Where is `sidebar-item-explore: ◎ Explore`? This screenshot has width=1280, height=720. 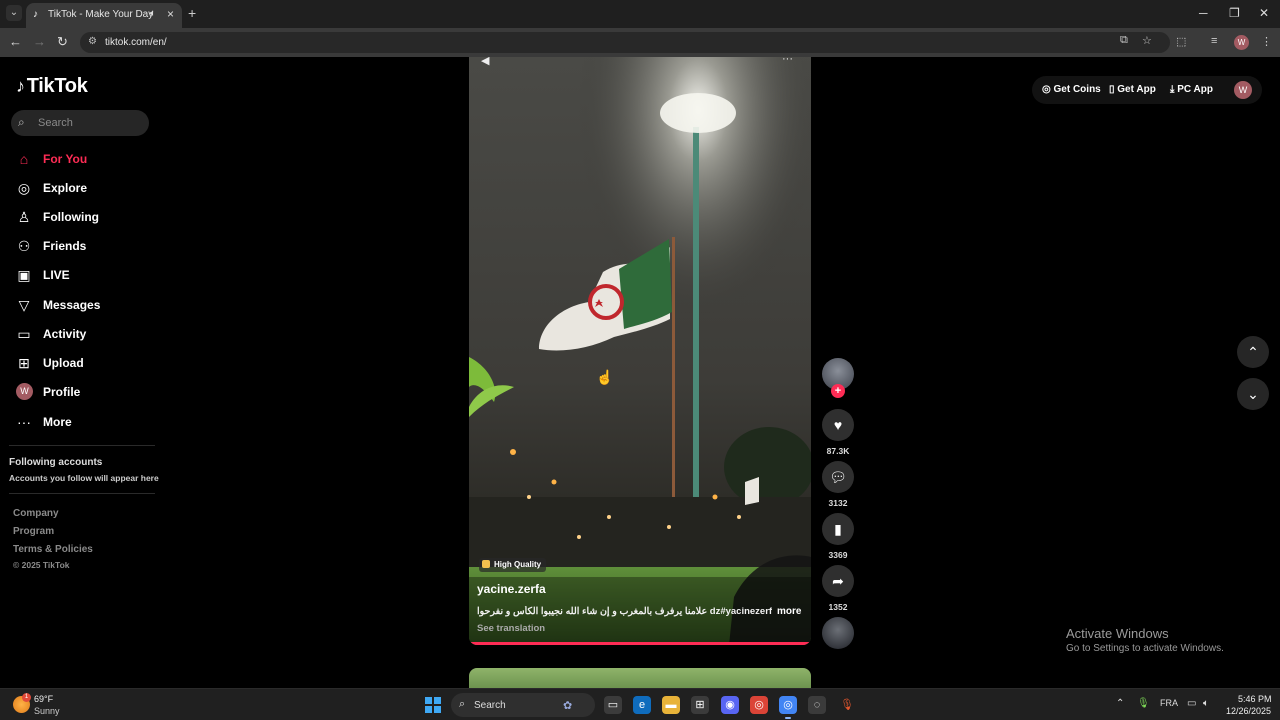
sidebar-item-explore: ◎ Explore is located at coordinates (86, 189).